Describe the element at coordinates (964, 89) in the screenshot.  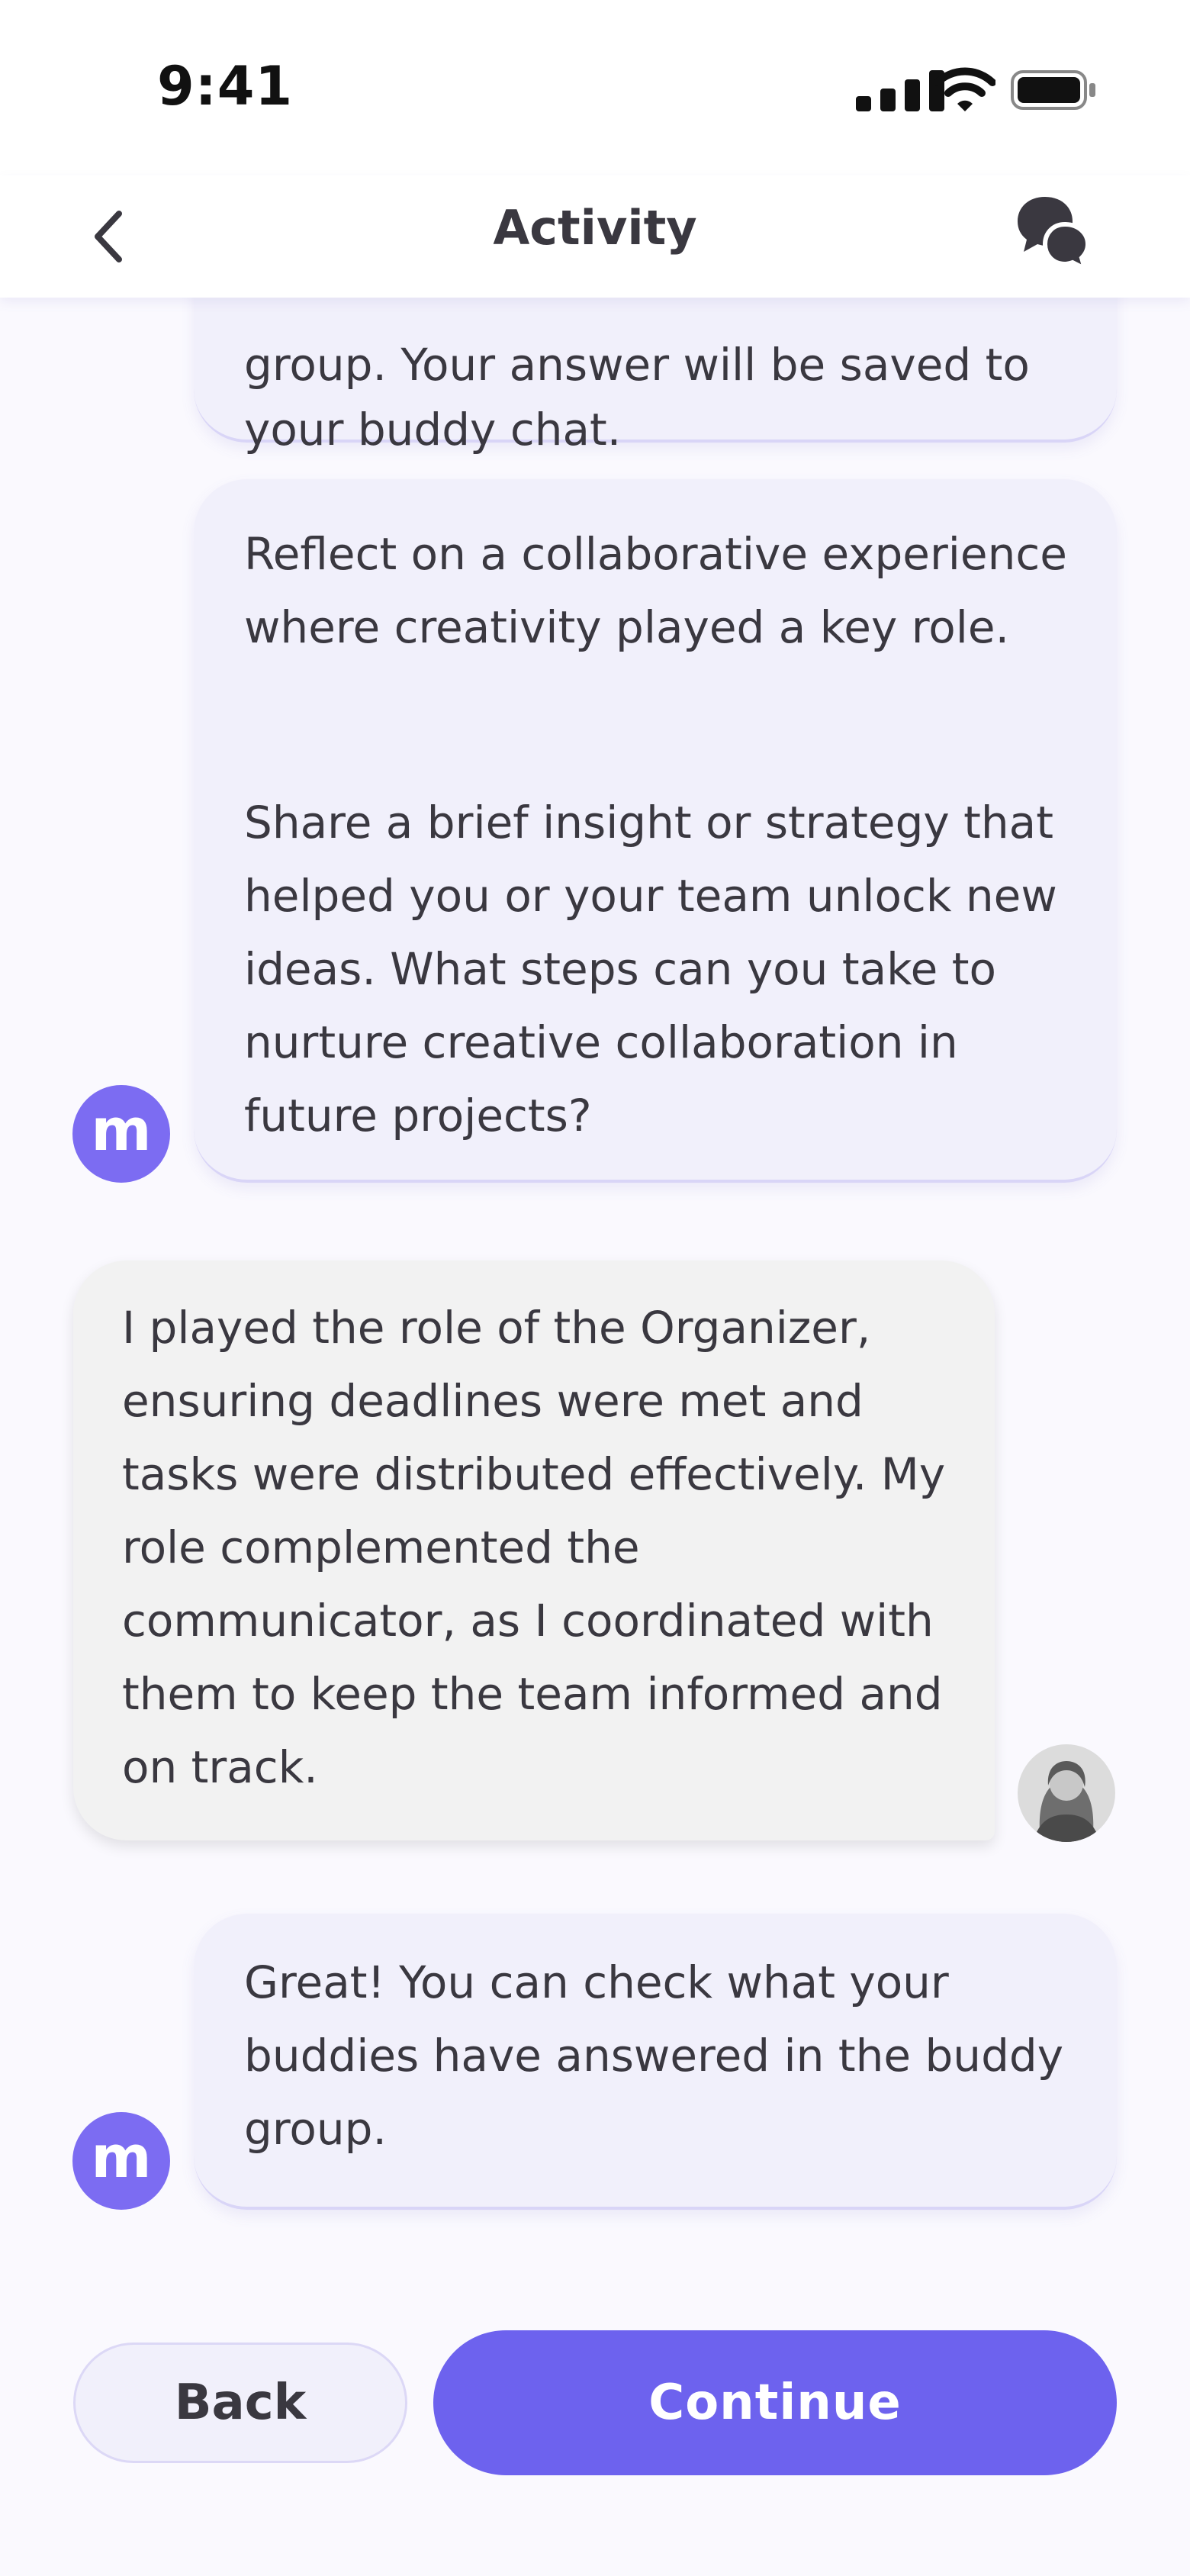
I see `wifi-icon` at that location.